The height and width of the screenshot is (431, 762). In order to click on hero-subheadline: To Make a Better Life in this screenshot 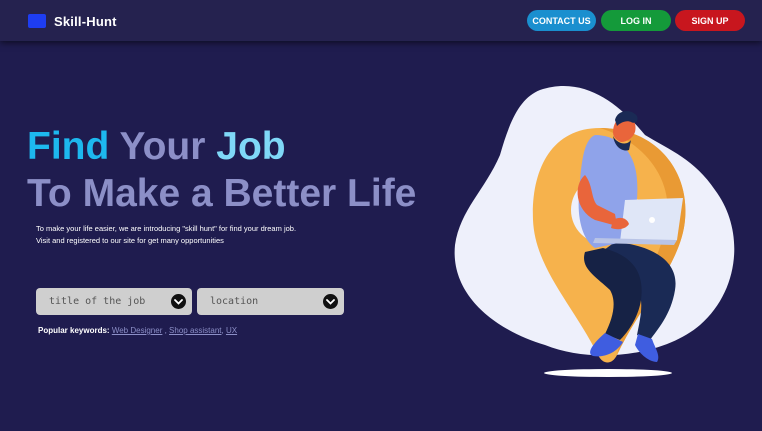, I will do `click(222, 193)`.